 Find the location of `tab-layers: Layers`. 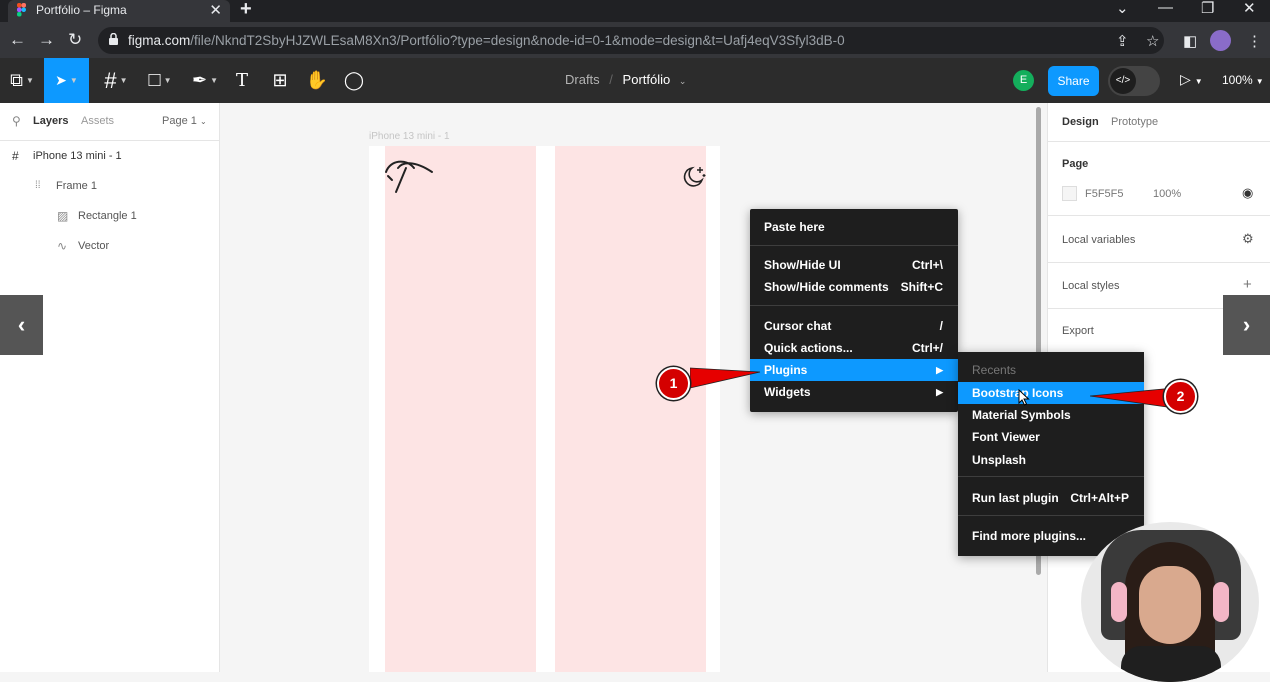

tab-layers: Layers is located at coordinates (50, 121).